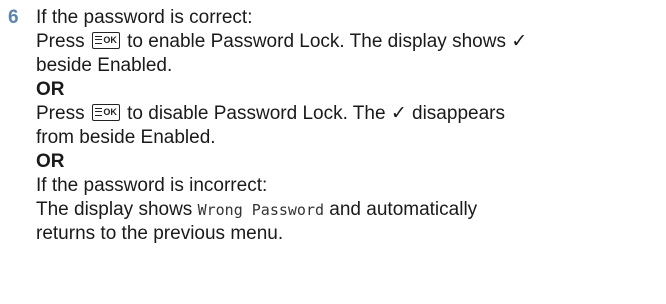  What do you see at coordinates (50, 161) in the screenshot?
I see `or-separator-2: OR` at bounding box center [50, 161].